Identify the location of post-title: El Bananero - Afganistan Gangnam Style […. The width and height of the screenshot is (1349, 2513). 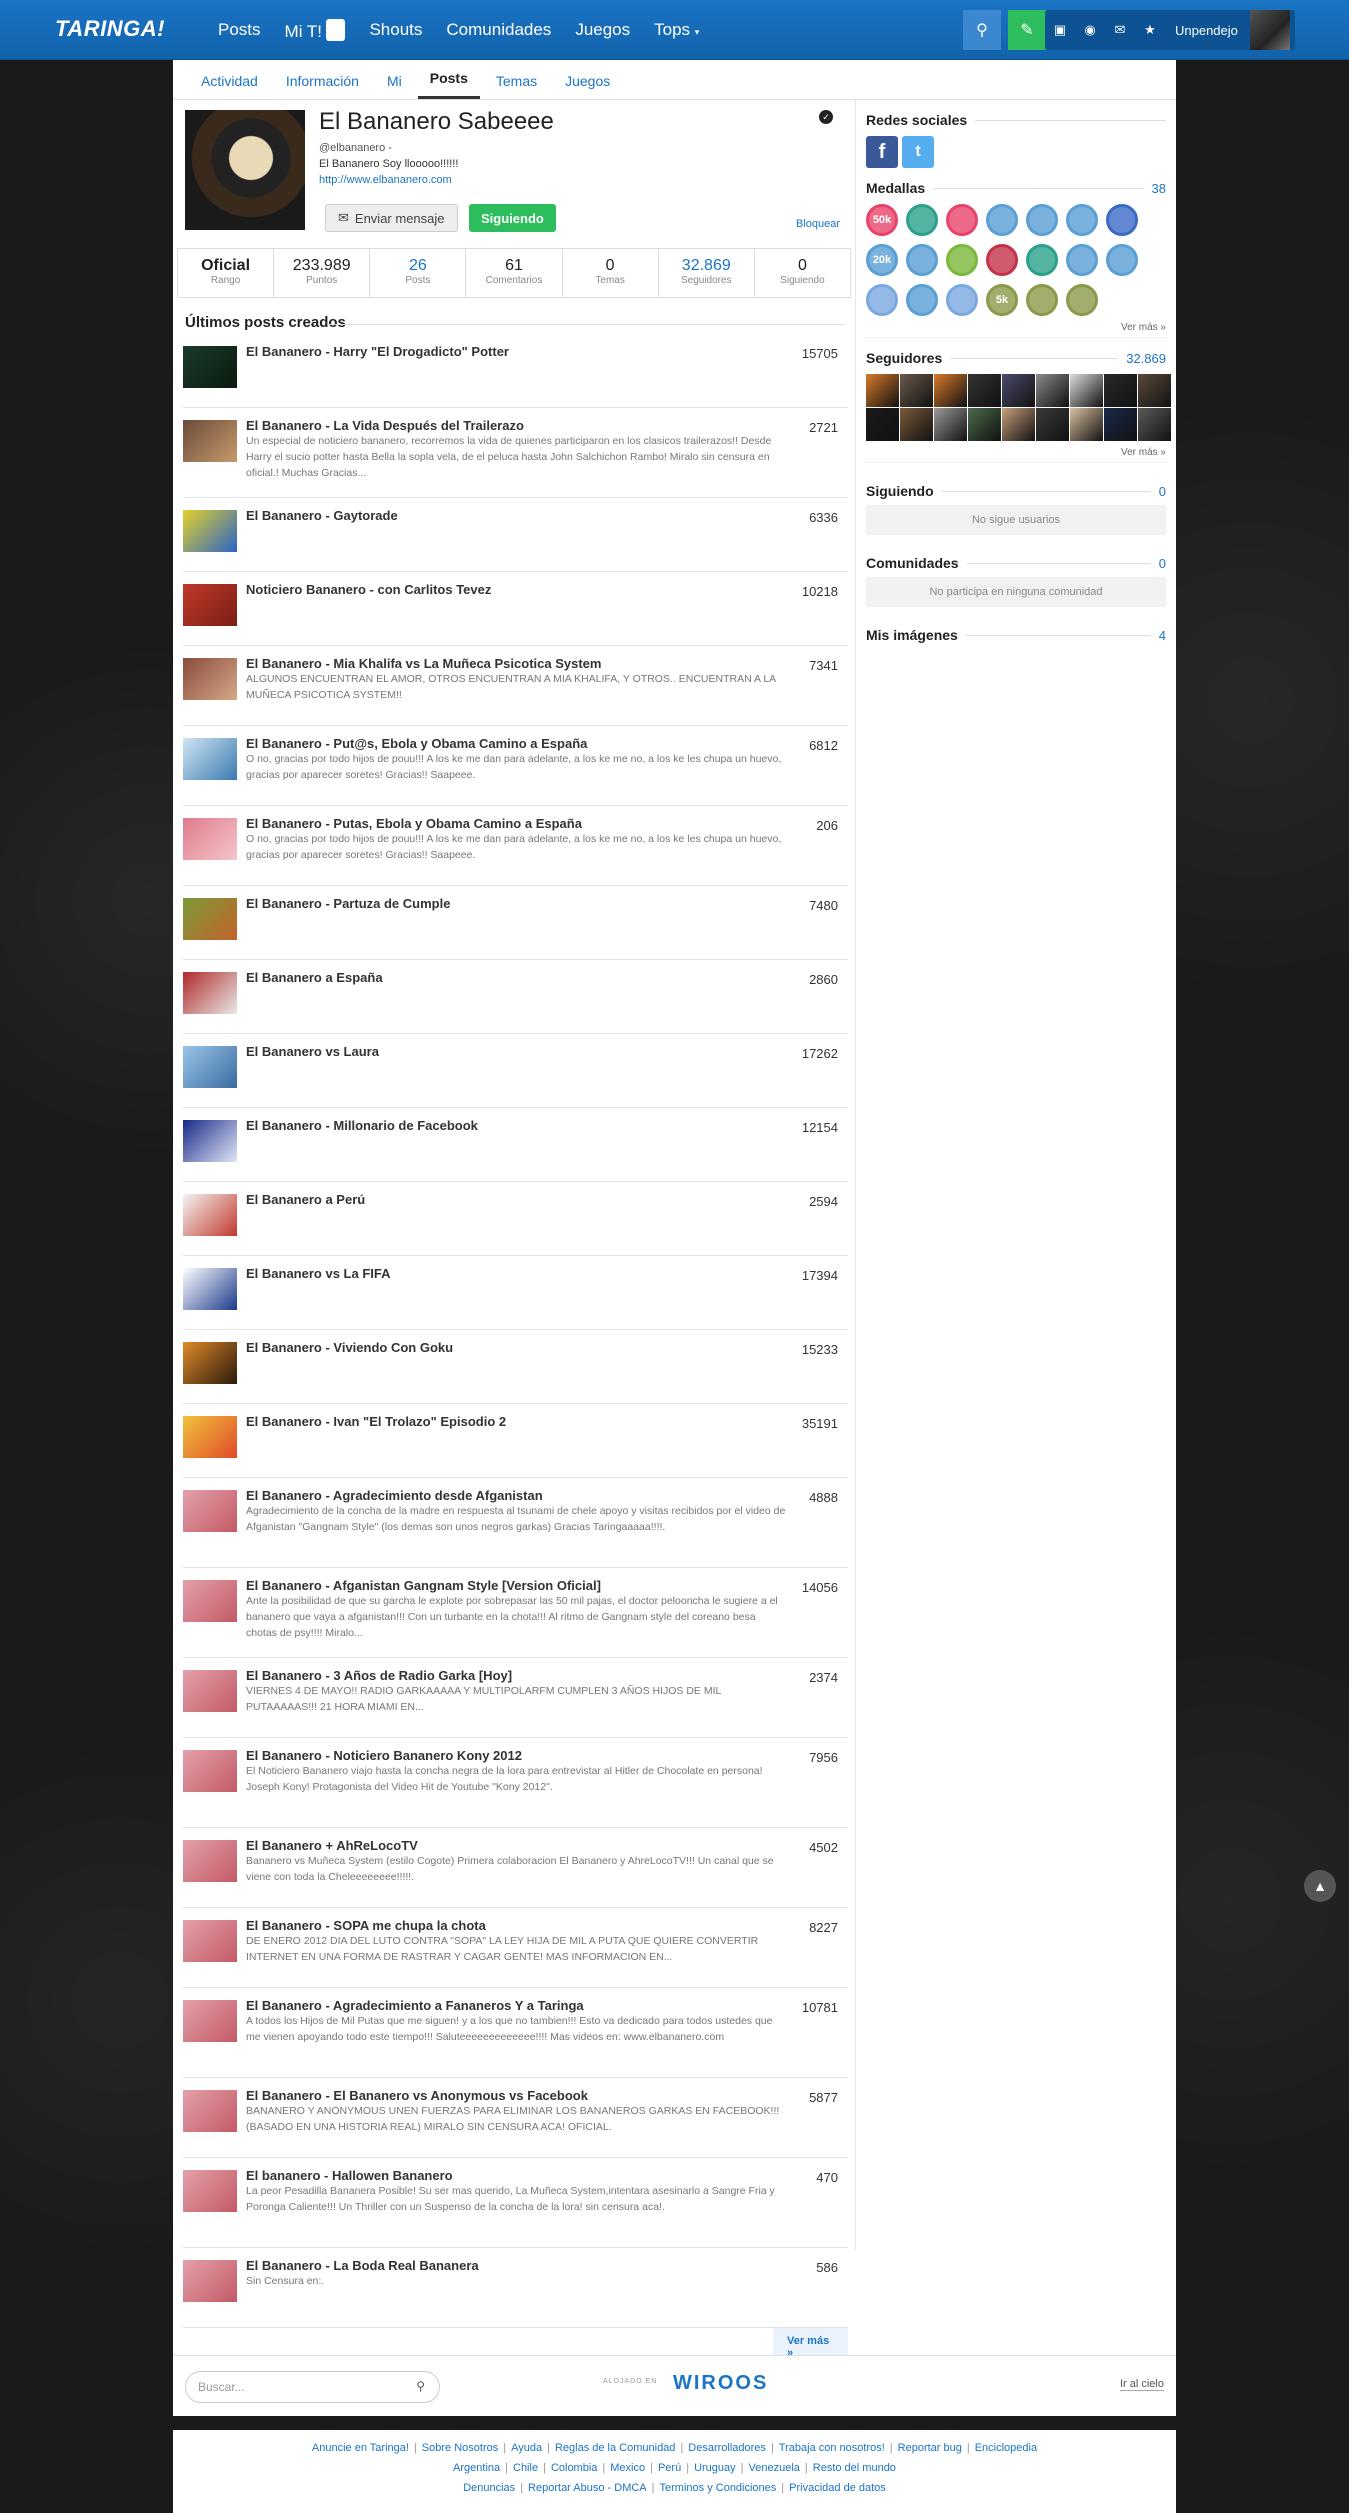
(512, 1585).